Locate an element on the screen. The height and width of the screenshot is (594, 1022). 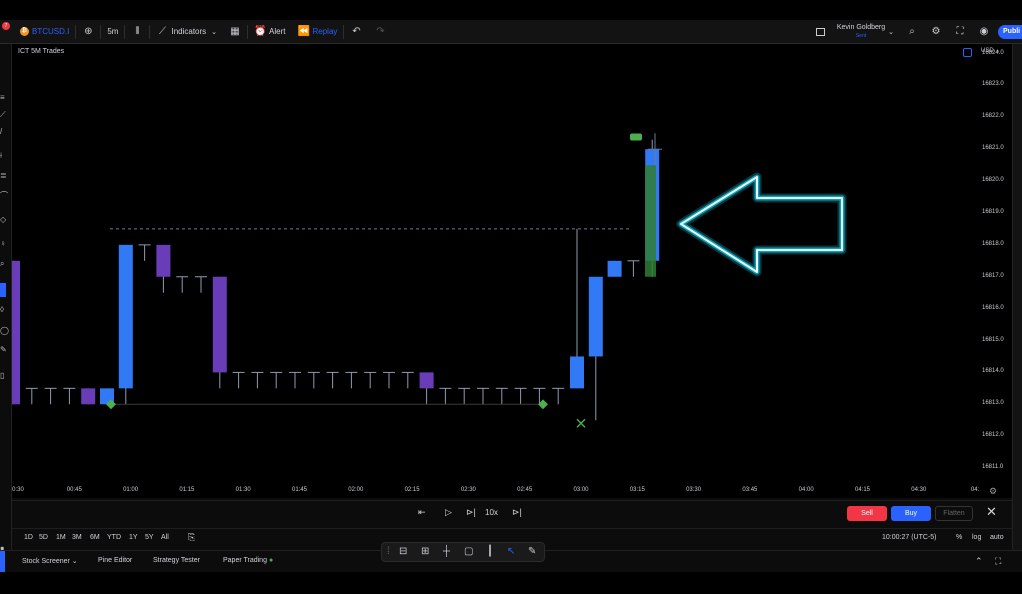
vertical-line-icon: ┃ is located at coordinates (490, 551).